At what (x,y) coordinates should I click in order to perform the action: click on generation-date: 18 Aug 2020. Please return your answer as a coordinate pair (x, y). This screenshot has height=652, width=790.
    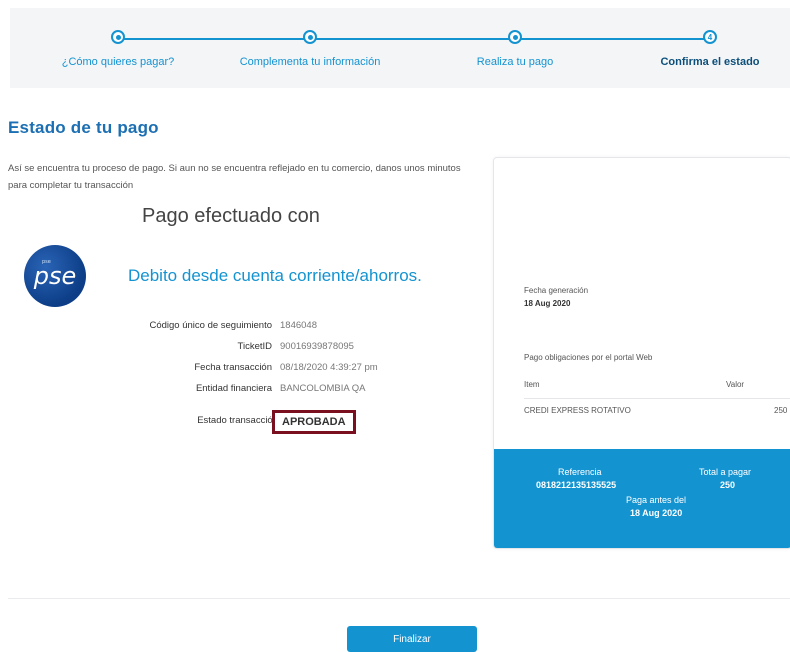
    Looking at the image, I should click on (547, 303).